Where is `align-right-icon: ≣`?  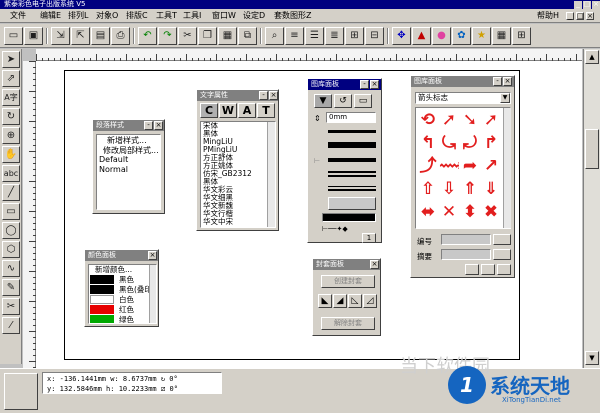 align-right-icon: ≣ is located at coordinates (334, 36).